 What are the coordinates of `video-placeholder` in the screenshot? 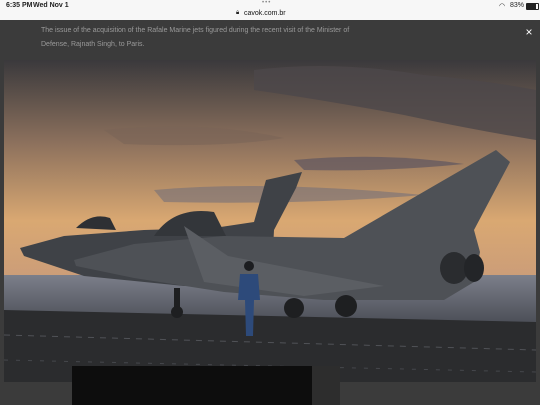 It's located at (192, 385).